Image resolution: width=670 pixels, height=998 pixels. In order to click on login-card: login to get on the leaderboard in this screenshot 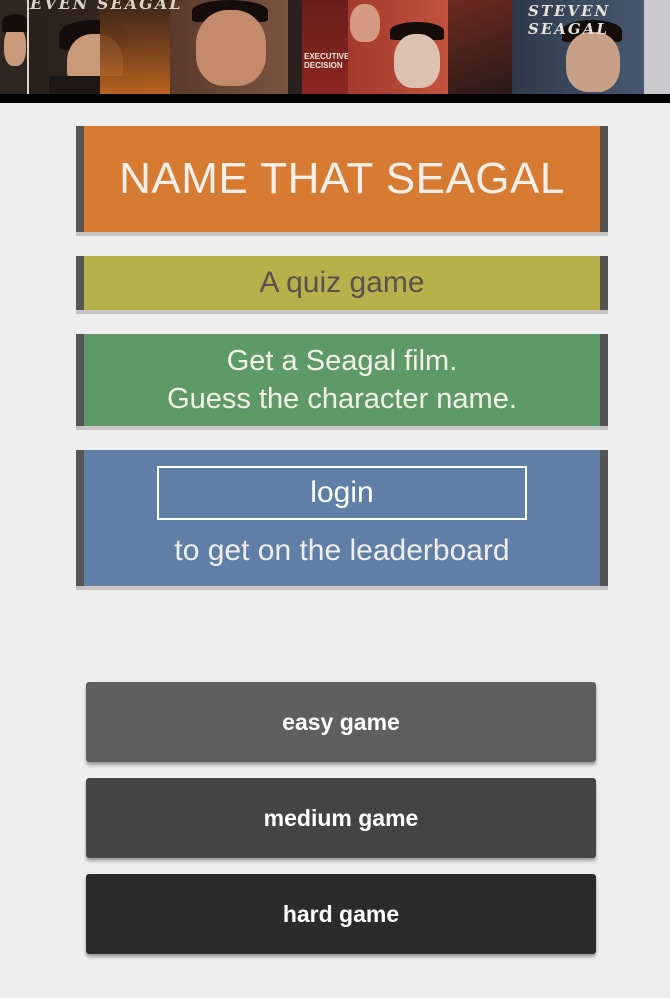, I will do `click(342, 518)`.